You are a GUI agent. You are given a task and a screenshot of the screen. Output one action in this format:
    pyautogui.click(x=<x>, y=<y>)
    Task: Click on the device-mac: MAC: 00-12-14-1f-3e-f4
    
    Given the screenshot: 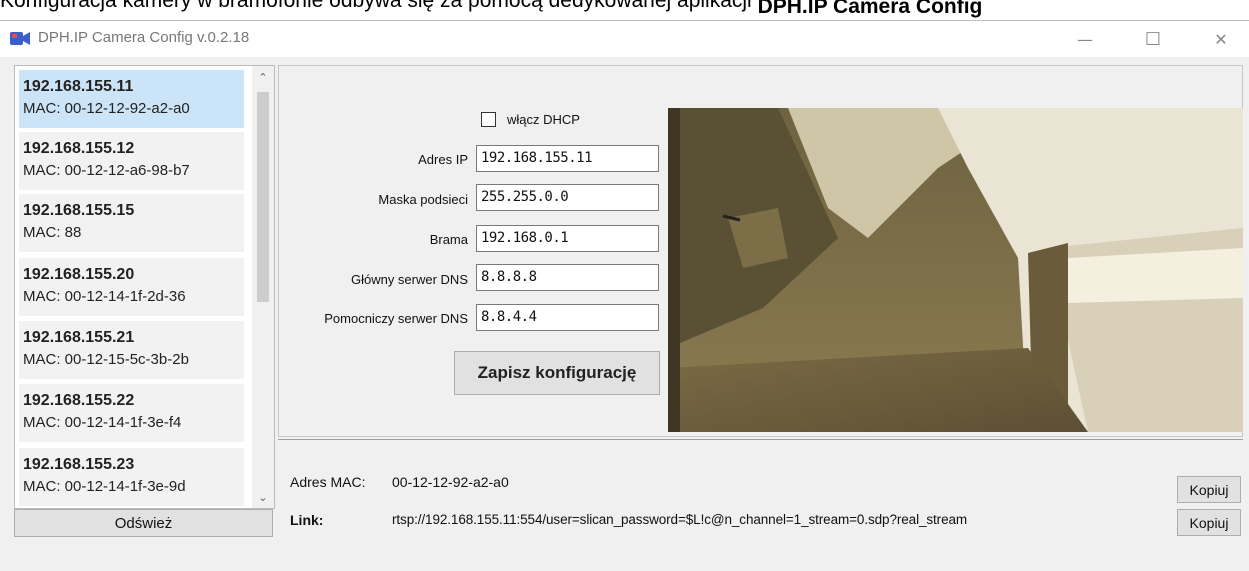 What is the action you would take?
    pyautogui.click(x=102, y=422)
    